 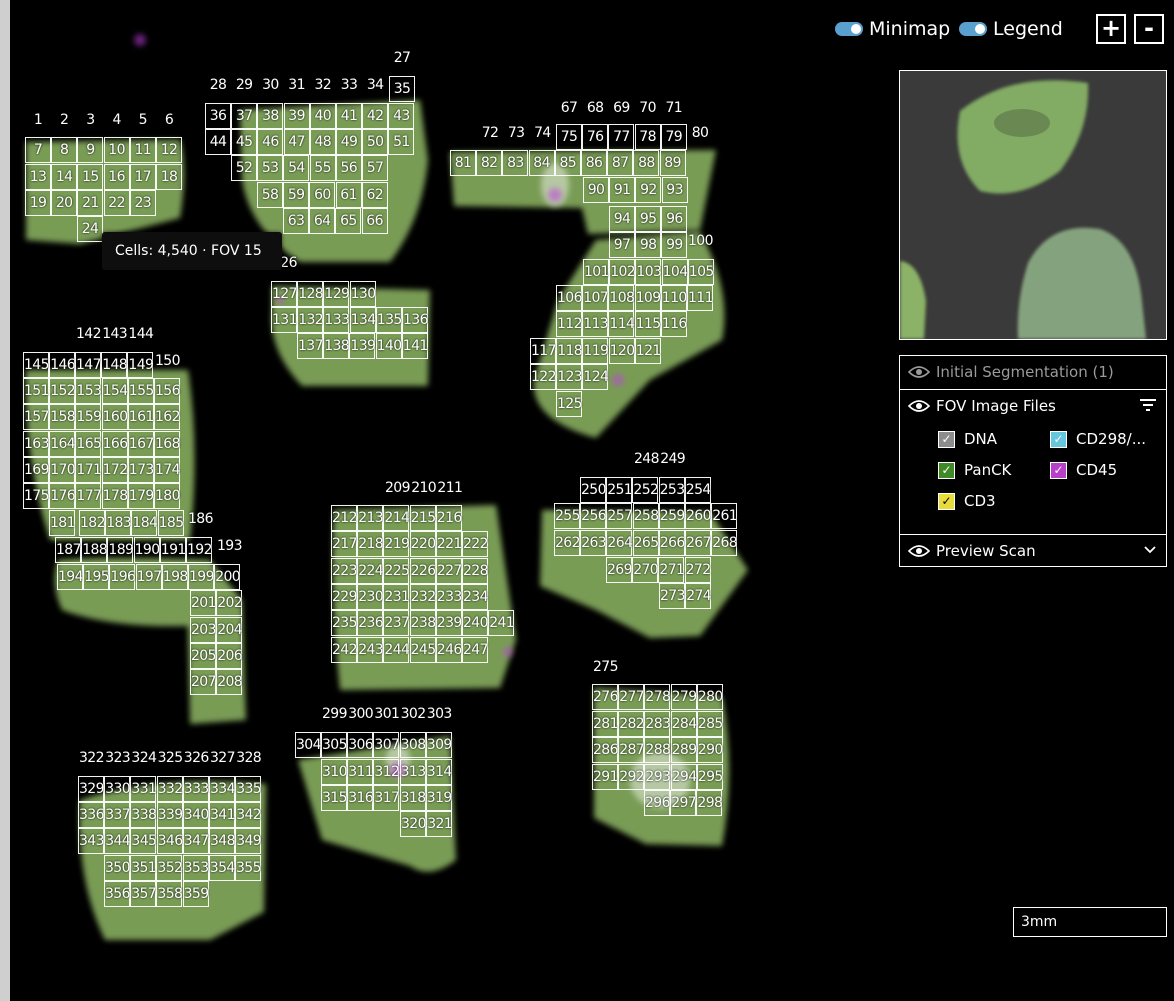 I want to click on fov-cell-312: 312, so click(x=386, y=772).